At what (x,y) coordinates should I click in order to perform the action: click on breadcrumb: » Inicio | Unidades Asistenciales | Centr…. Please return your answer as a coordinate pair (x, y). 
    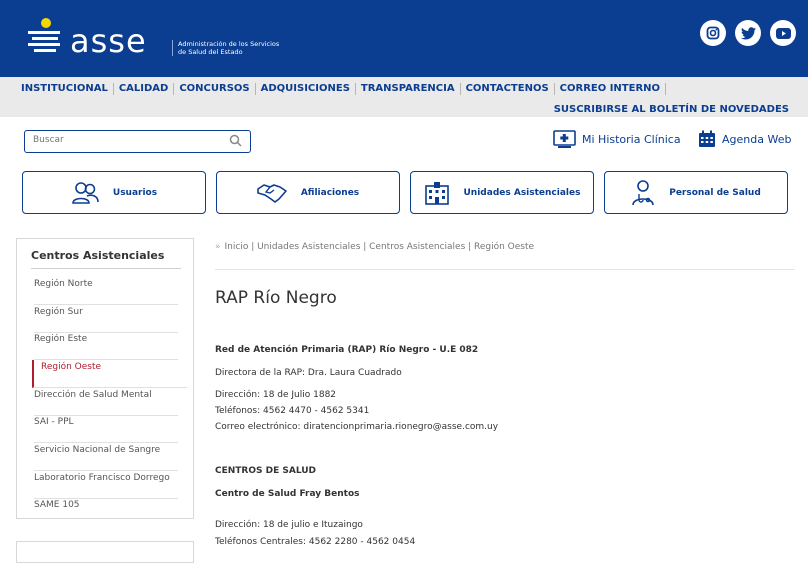
    Looking at the image, I should click on (374, 247).